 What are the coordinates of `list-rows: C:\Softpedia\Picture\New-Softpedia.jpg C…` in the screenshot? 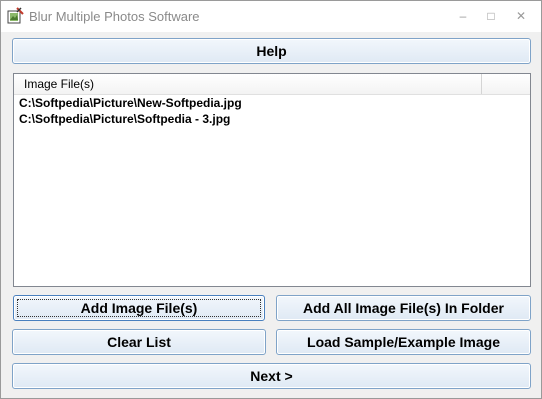 It's located at (272, 111).